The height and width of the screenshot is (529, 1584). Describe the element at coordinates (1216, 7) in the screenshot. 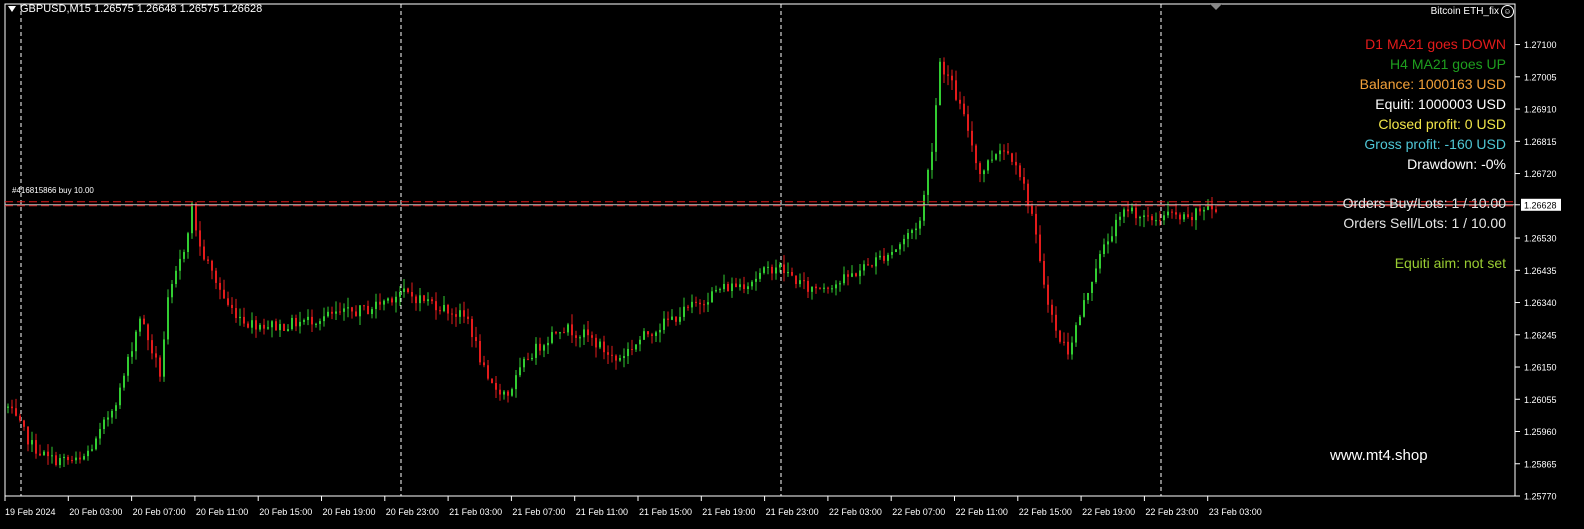

I see `scroll-marker-icon` at that location.